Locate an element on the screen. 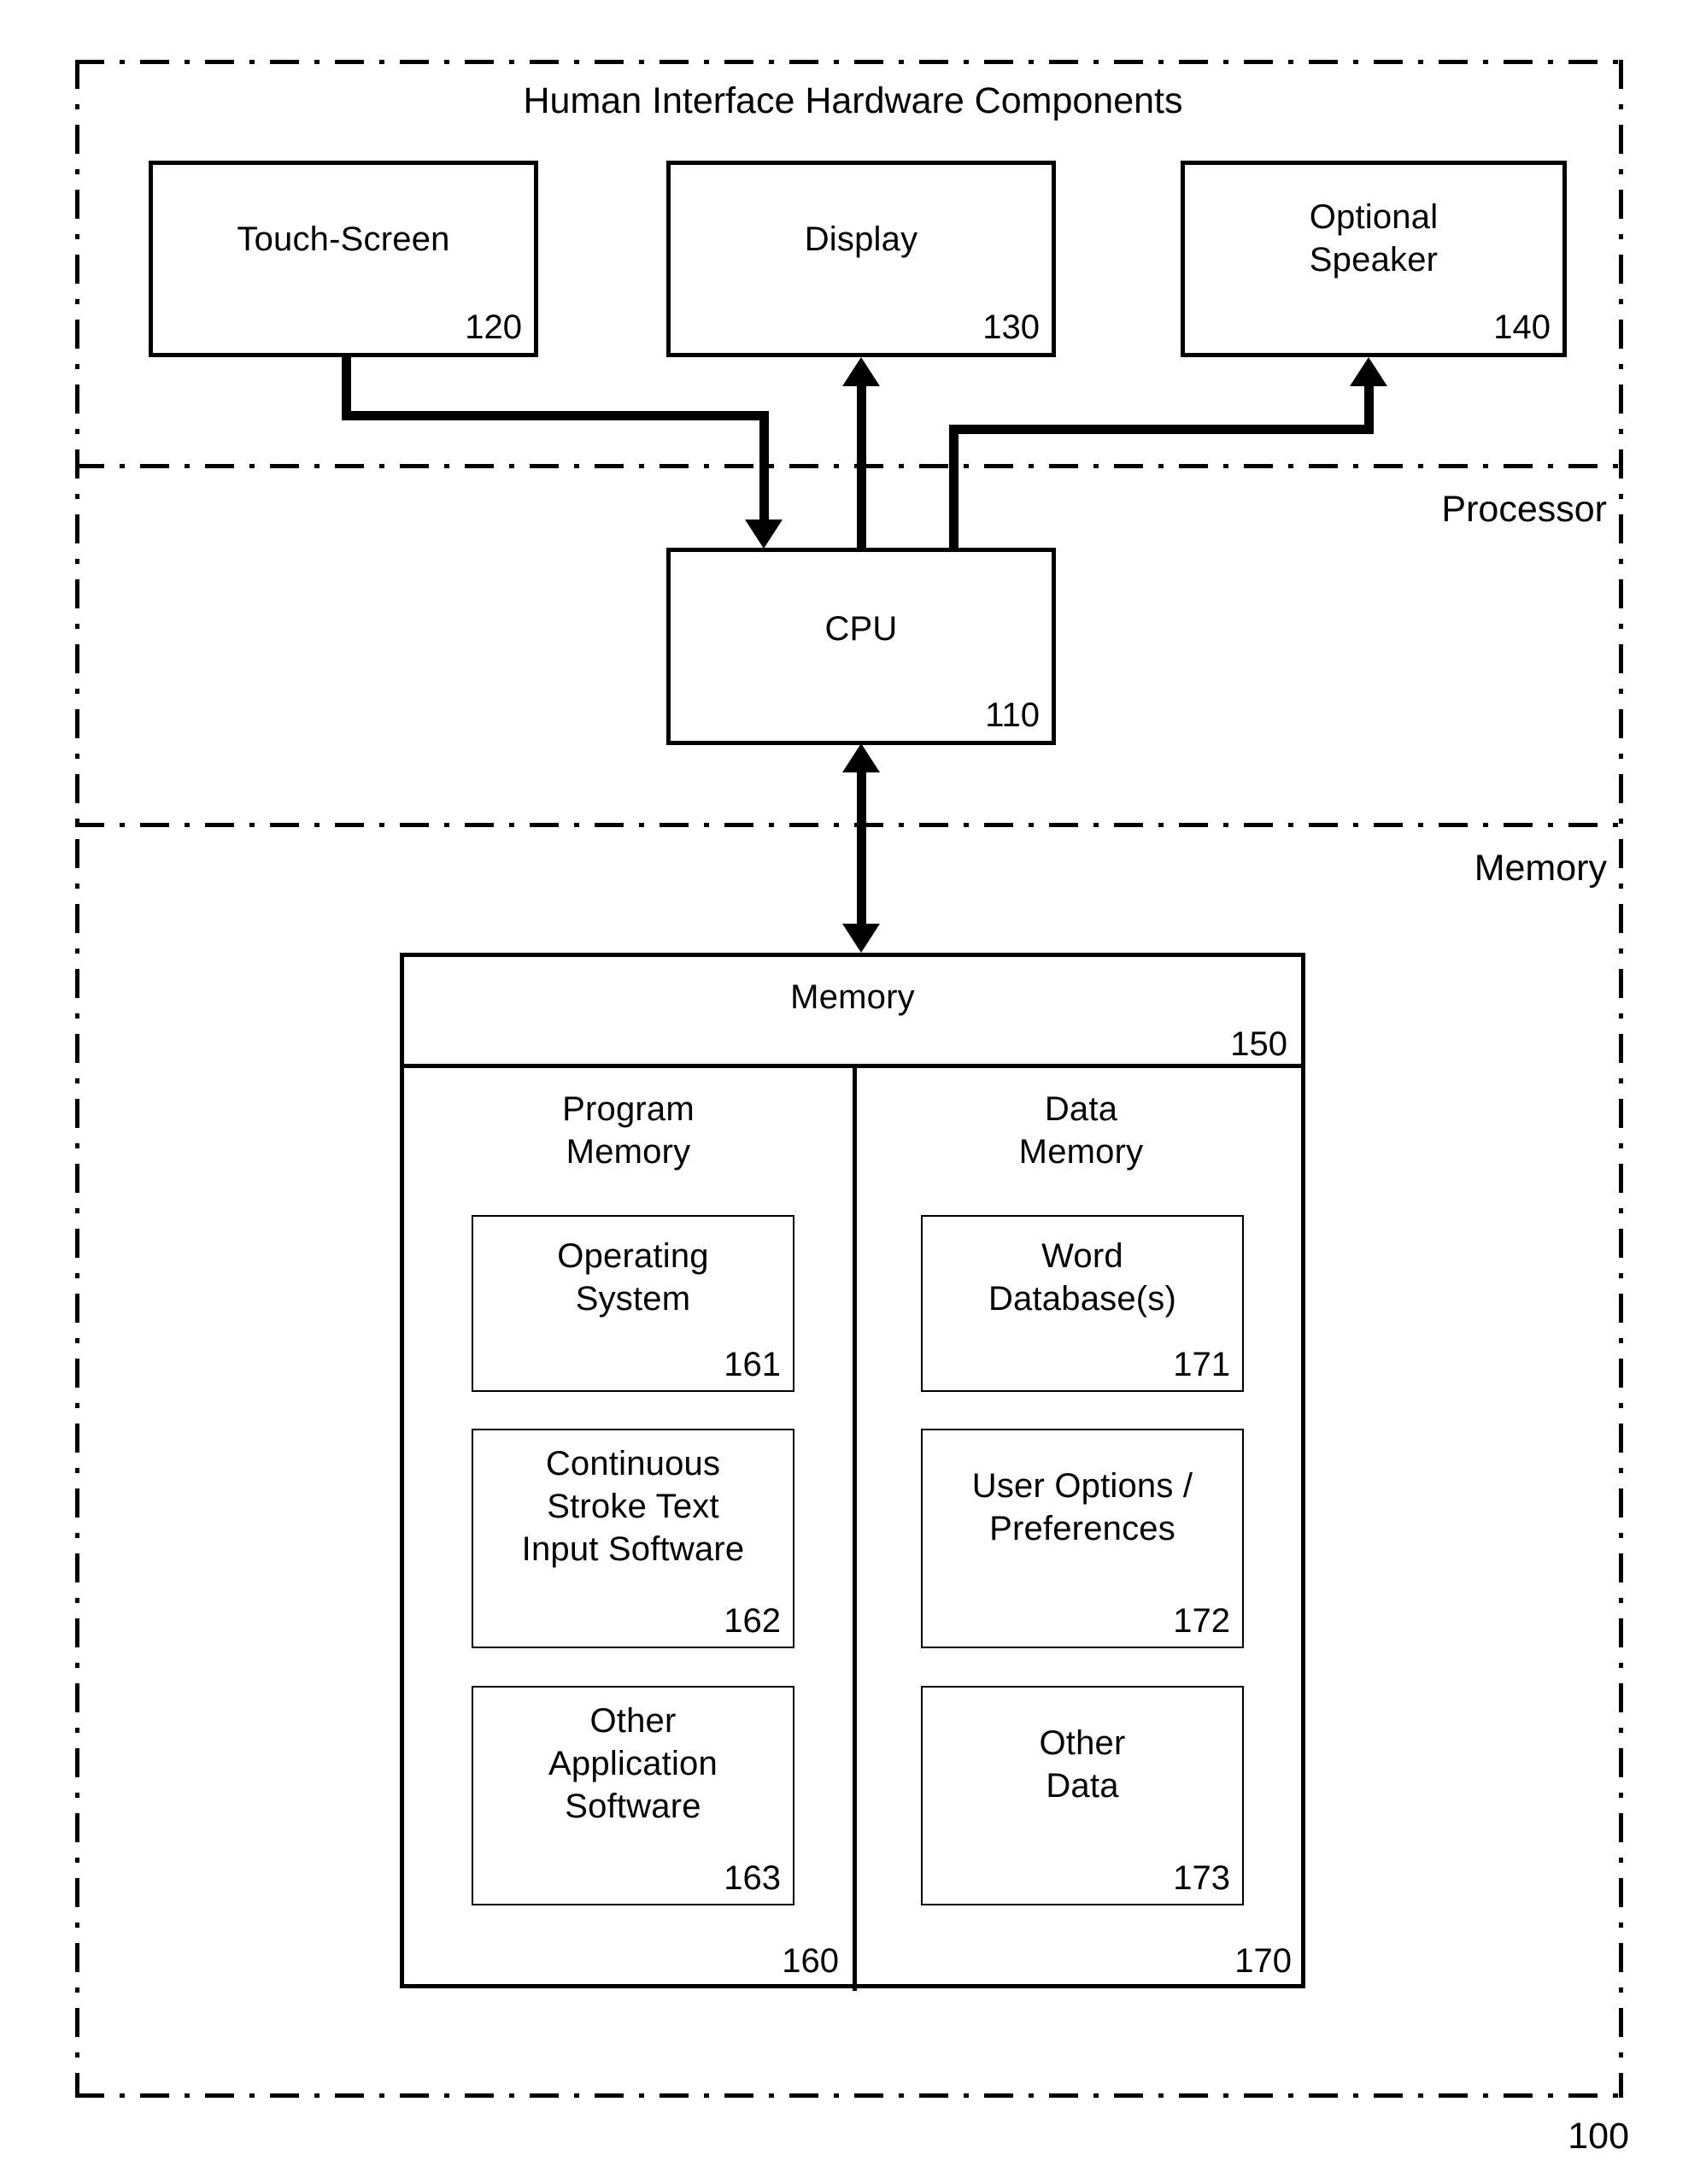 This screenshot has height=2184, width=1706. region-label-human-interface: Human Interface Hardware Components is located at coordinates (853, 100).